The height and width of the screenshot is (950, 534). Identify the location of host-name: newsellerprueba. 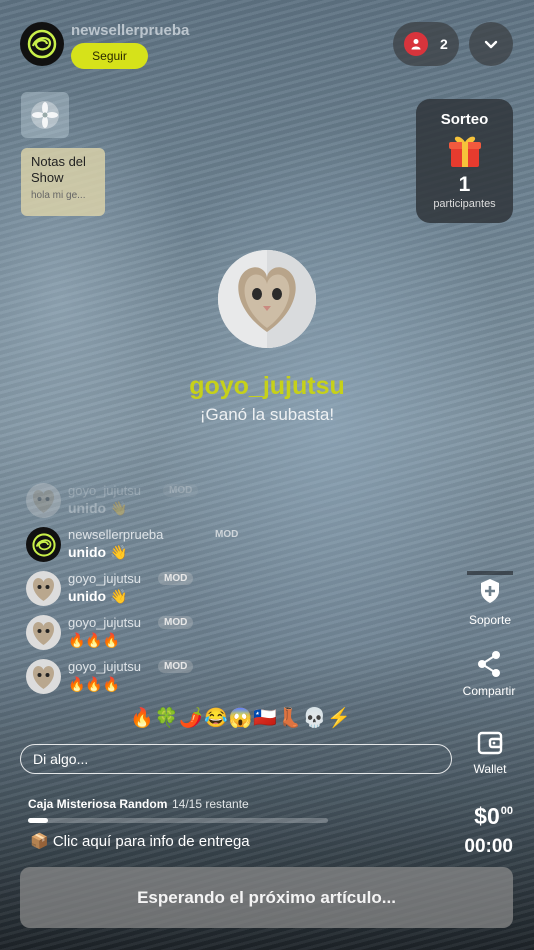
(130, 30).